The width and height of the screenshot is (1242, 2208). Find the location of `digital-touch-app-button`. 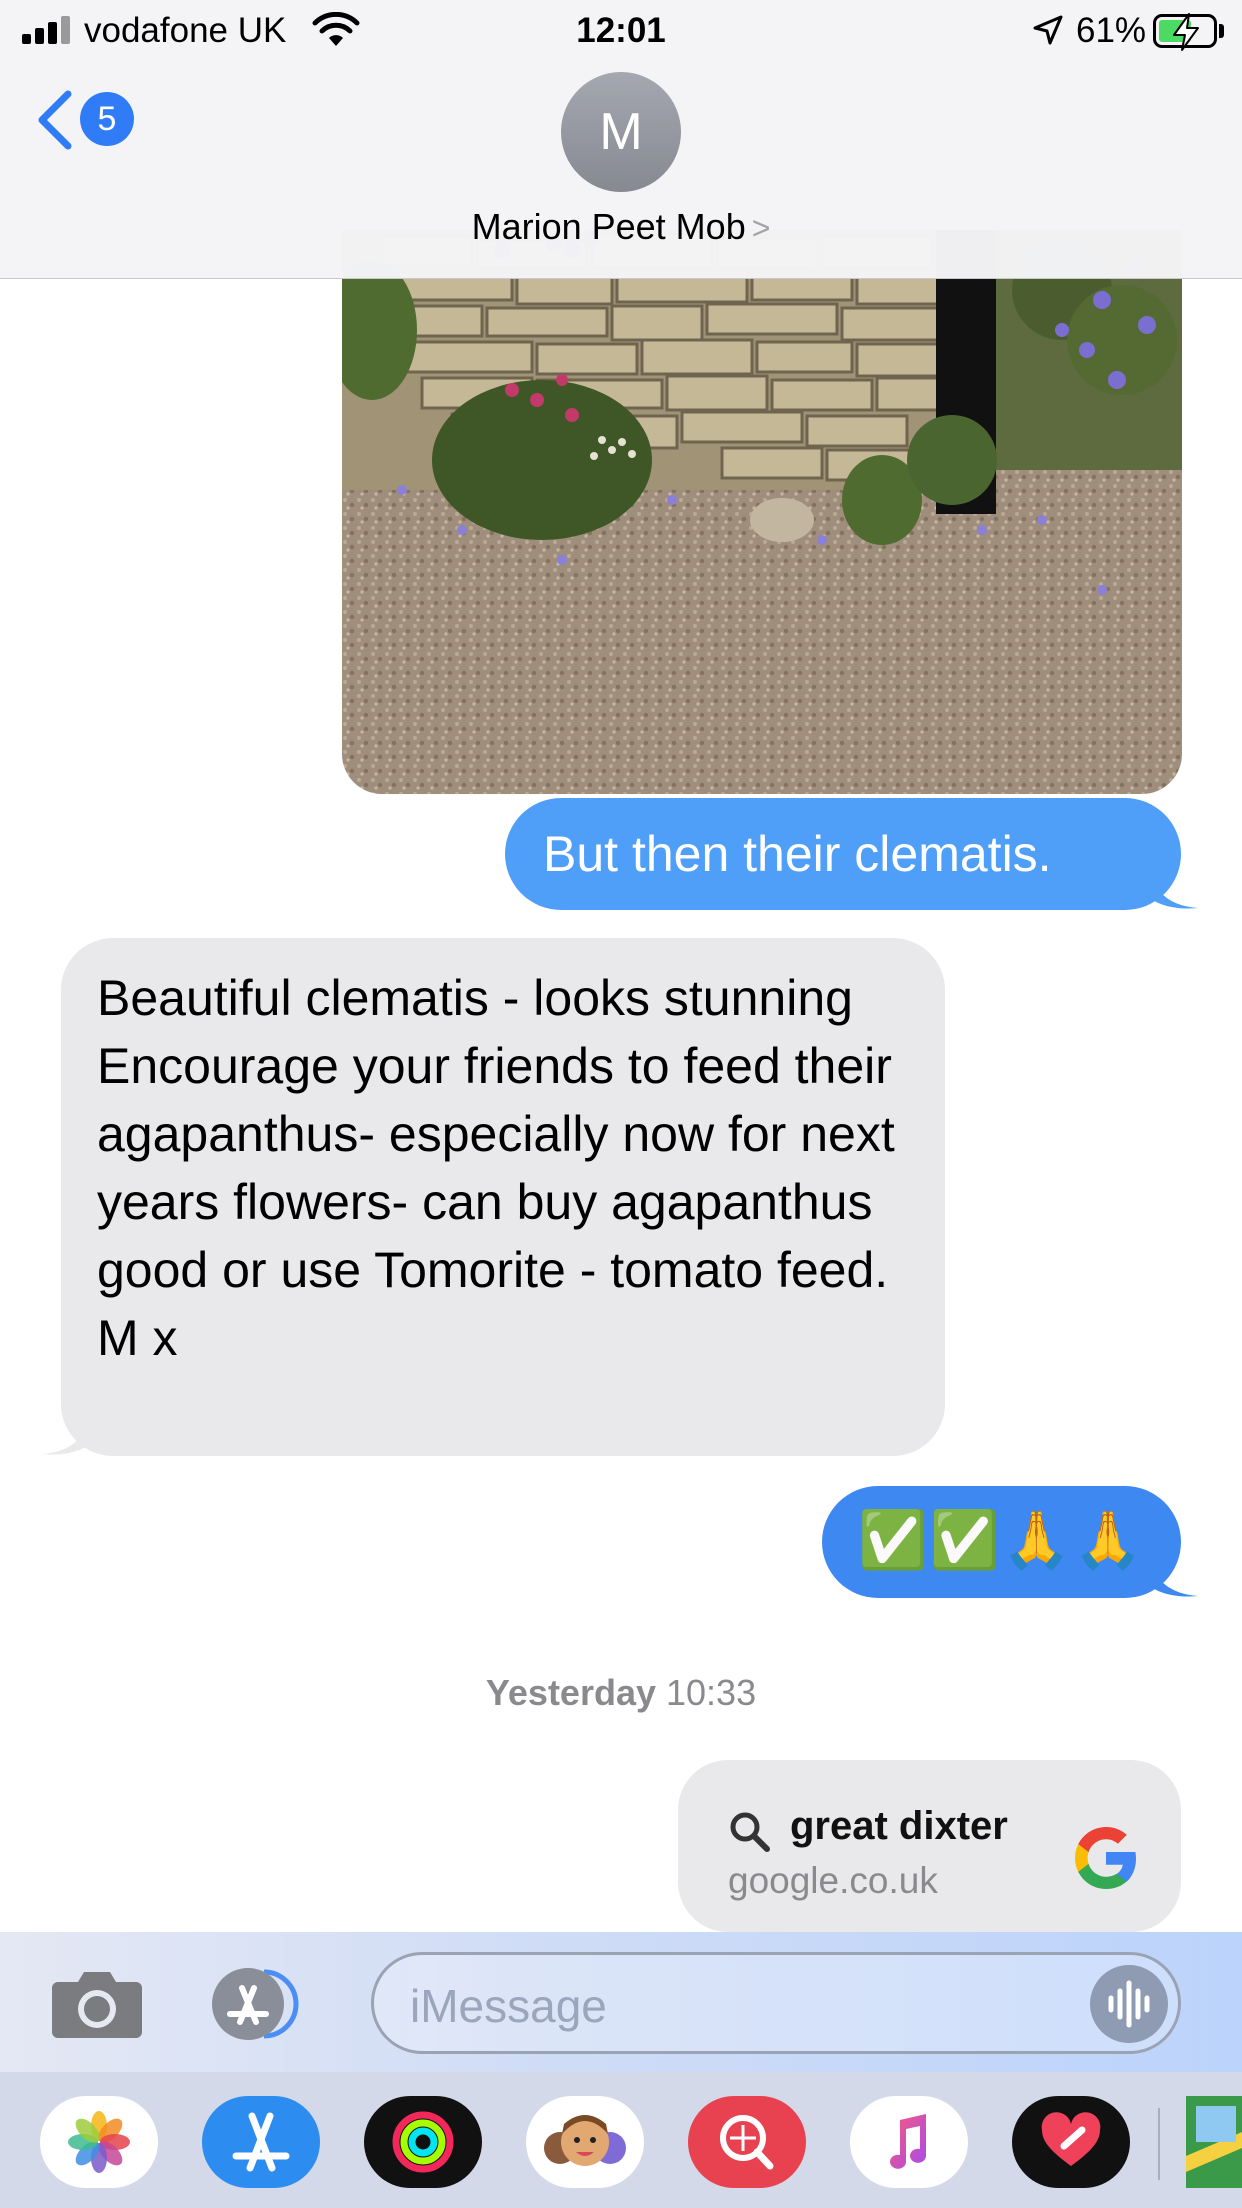

digital-touch-app-button is located at coordinates (1071, 2142).